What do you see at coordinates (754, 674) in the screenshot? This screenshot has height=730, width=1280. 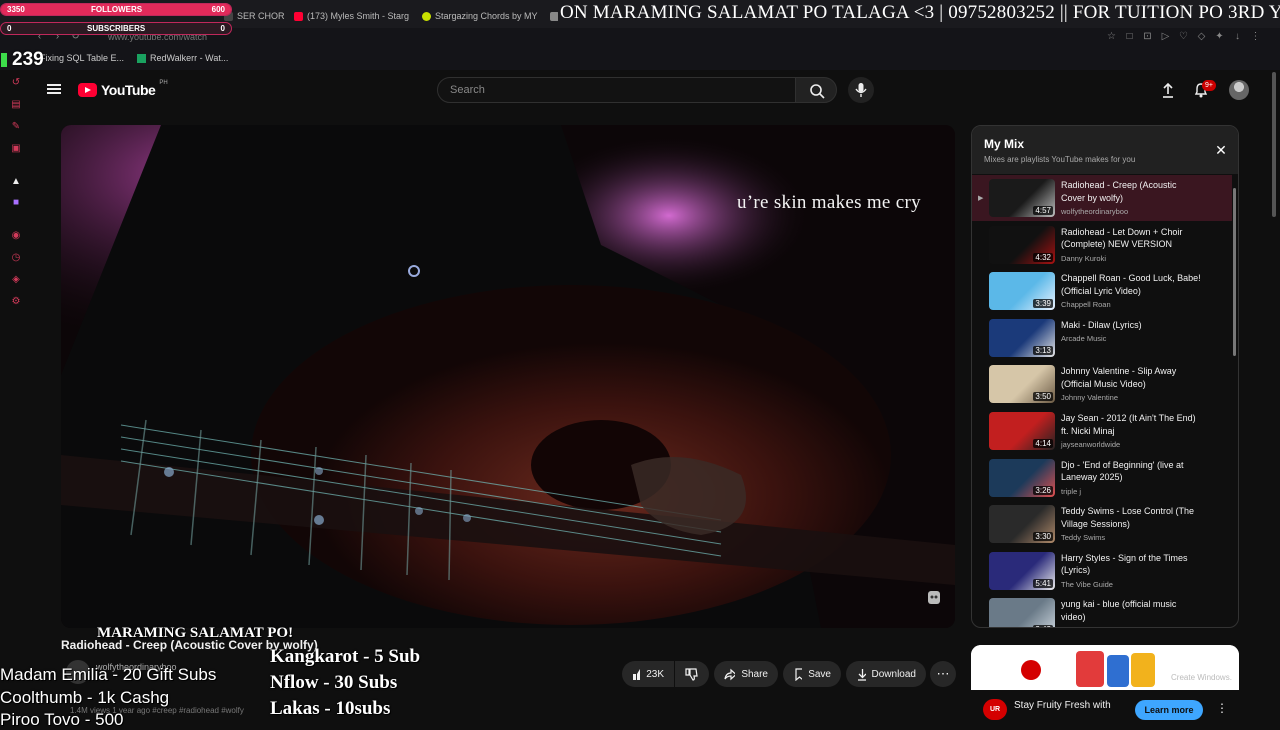 I see `share-label: Share` at bounding box center [754, 674].